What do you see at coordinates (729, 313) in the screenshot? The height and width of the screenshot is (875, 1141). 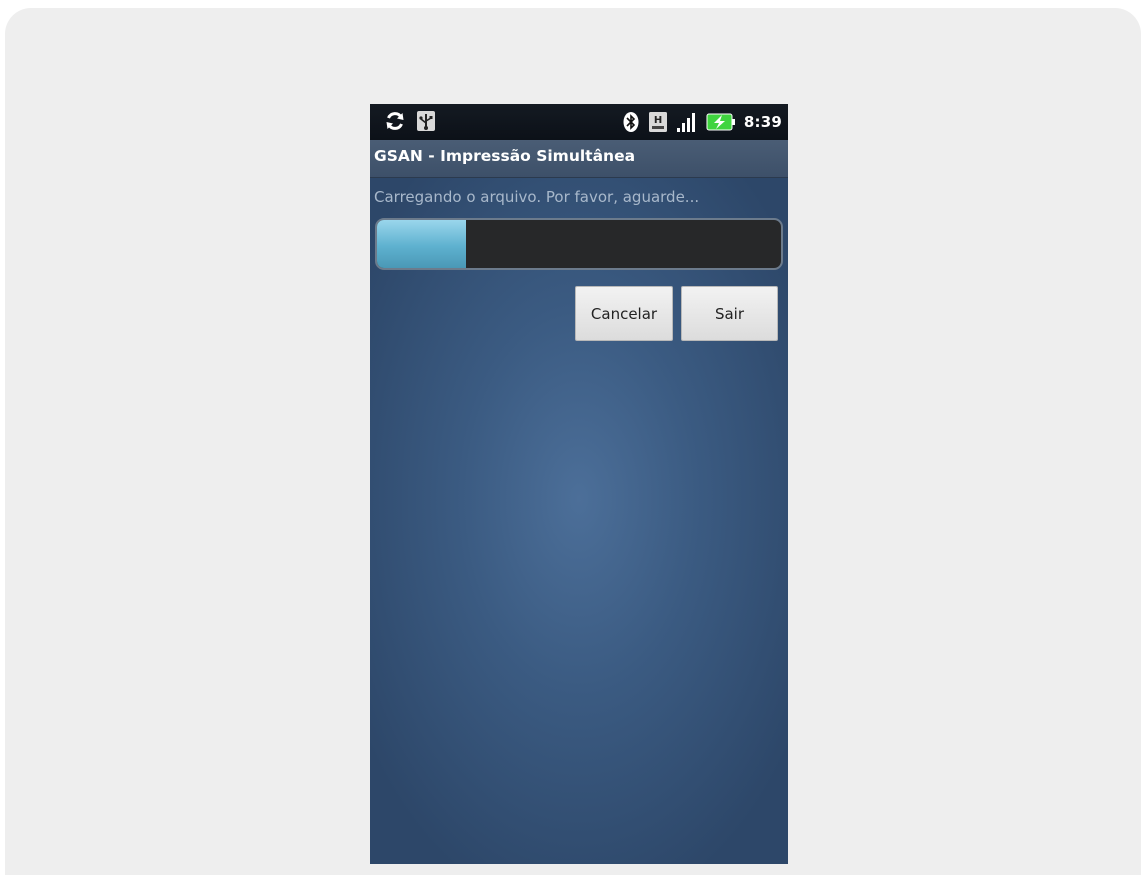 I see `exit-button: Sair` at bounding box center [729, 313].